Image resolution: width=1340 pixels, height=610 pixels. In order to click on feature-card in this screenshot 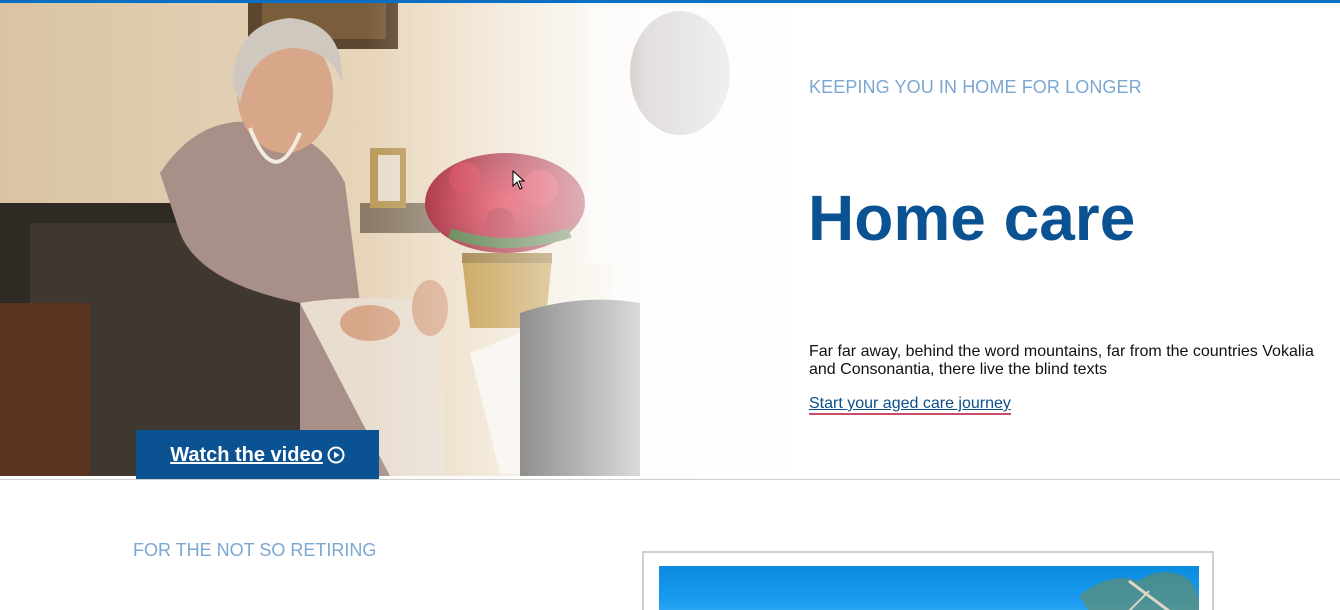, I will do `click(928, 580)`.